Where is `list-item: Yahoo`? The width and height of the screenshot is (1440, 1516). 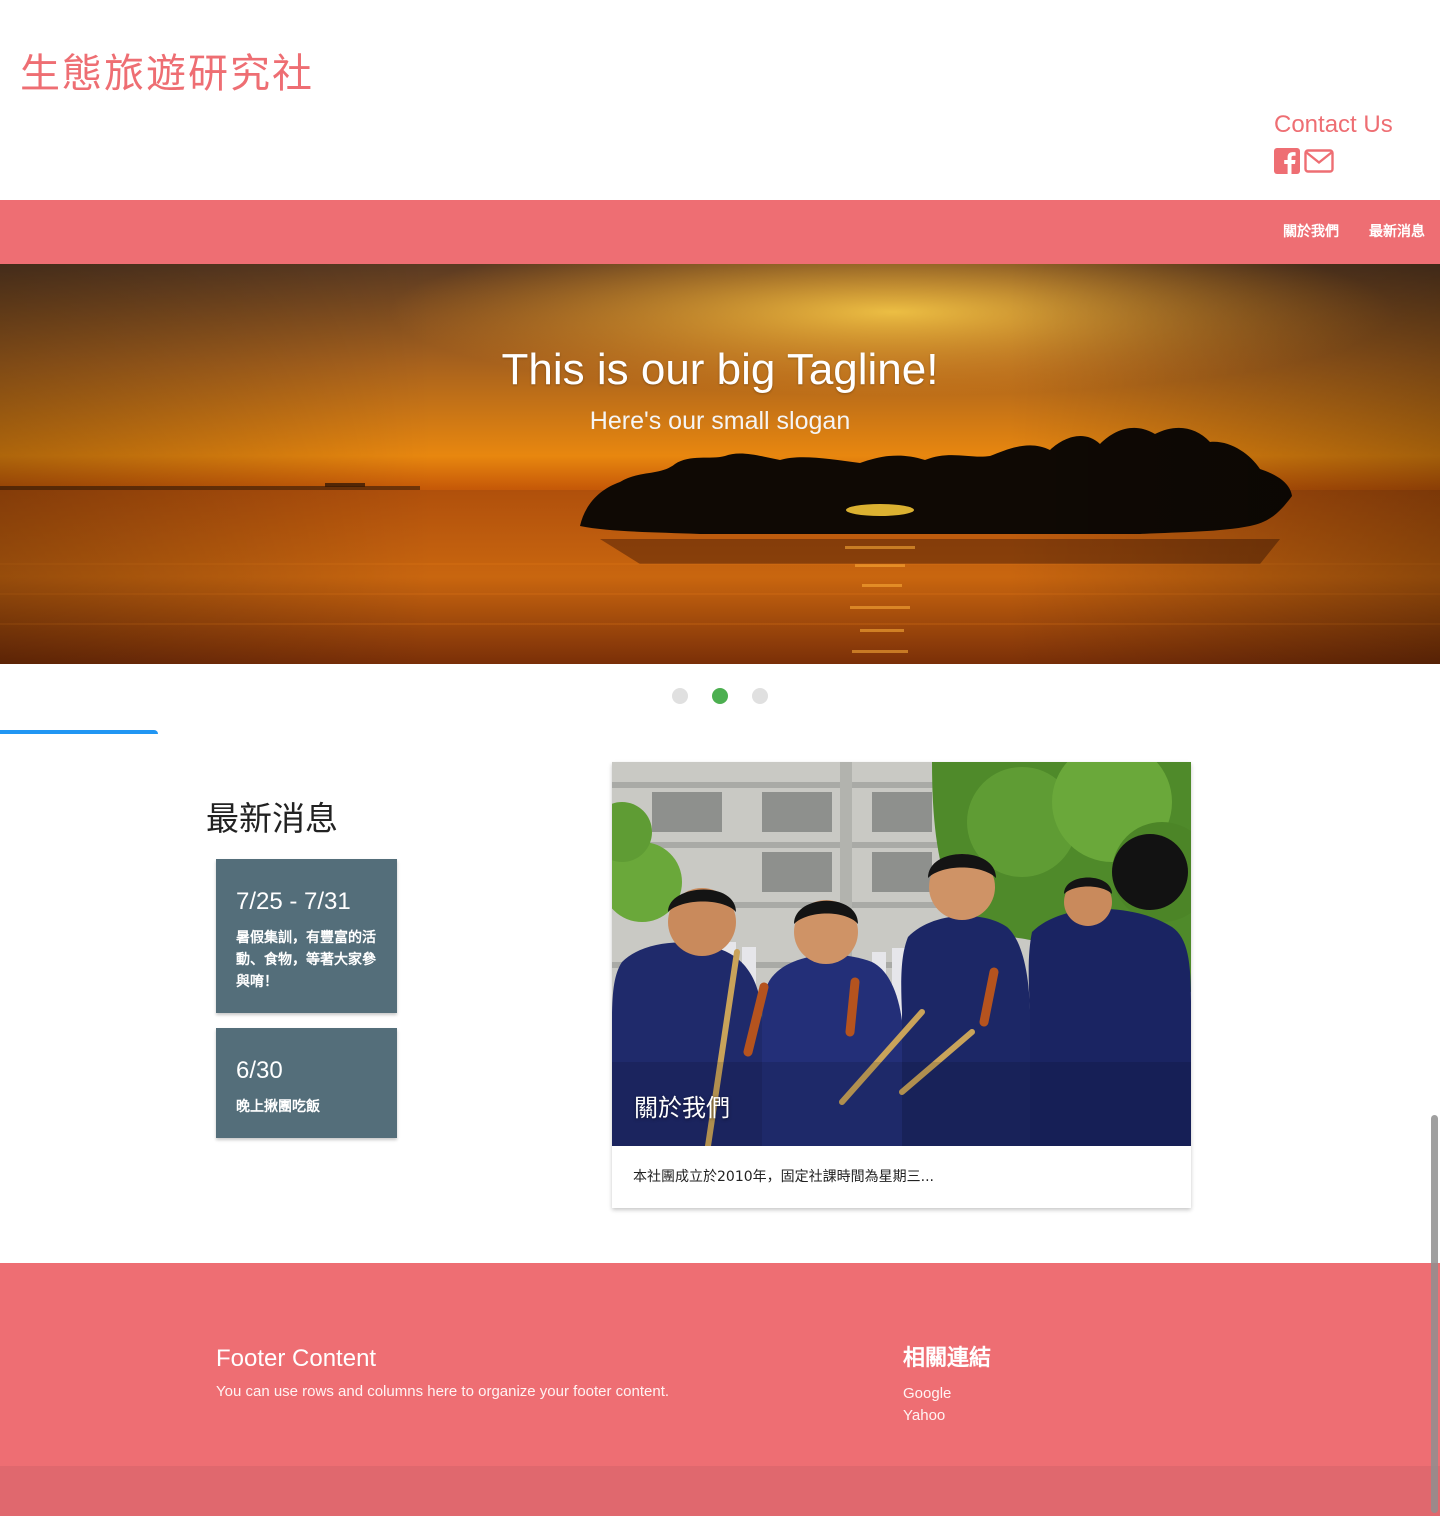 list-item: Yahoo is located at coordinates (947, 1416).